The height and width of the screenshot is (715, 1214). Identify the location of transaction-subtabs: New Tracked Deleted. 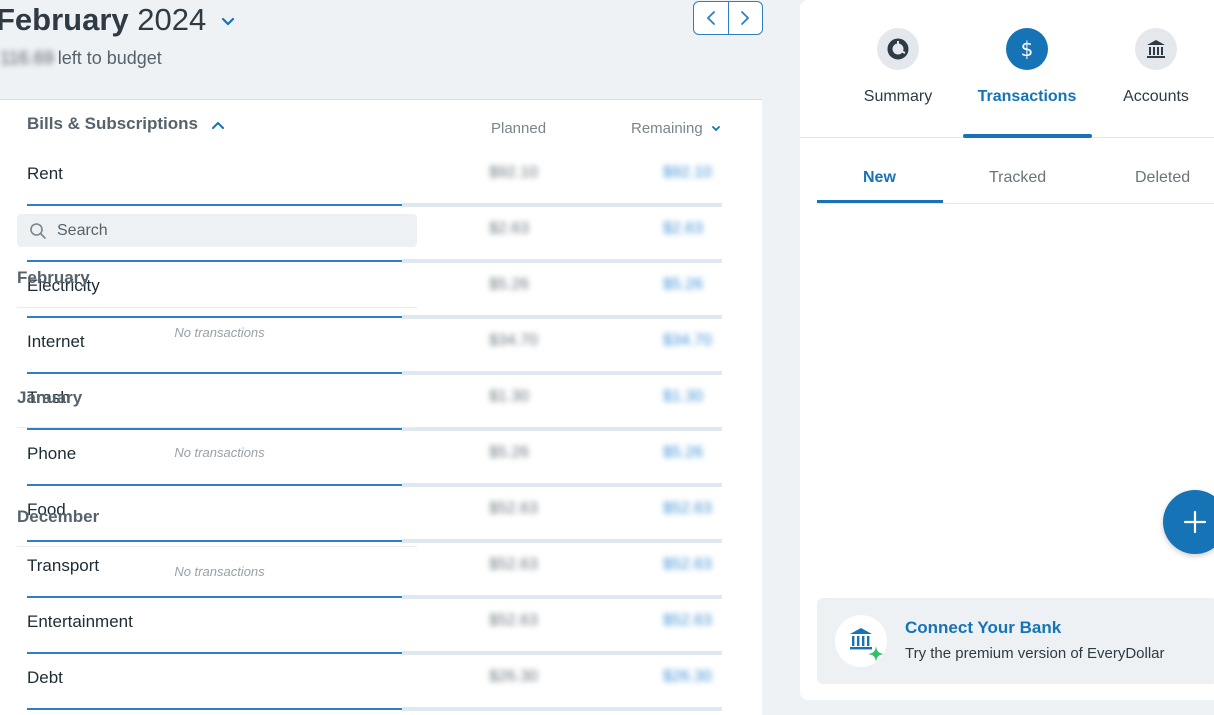
(1015, 180).